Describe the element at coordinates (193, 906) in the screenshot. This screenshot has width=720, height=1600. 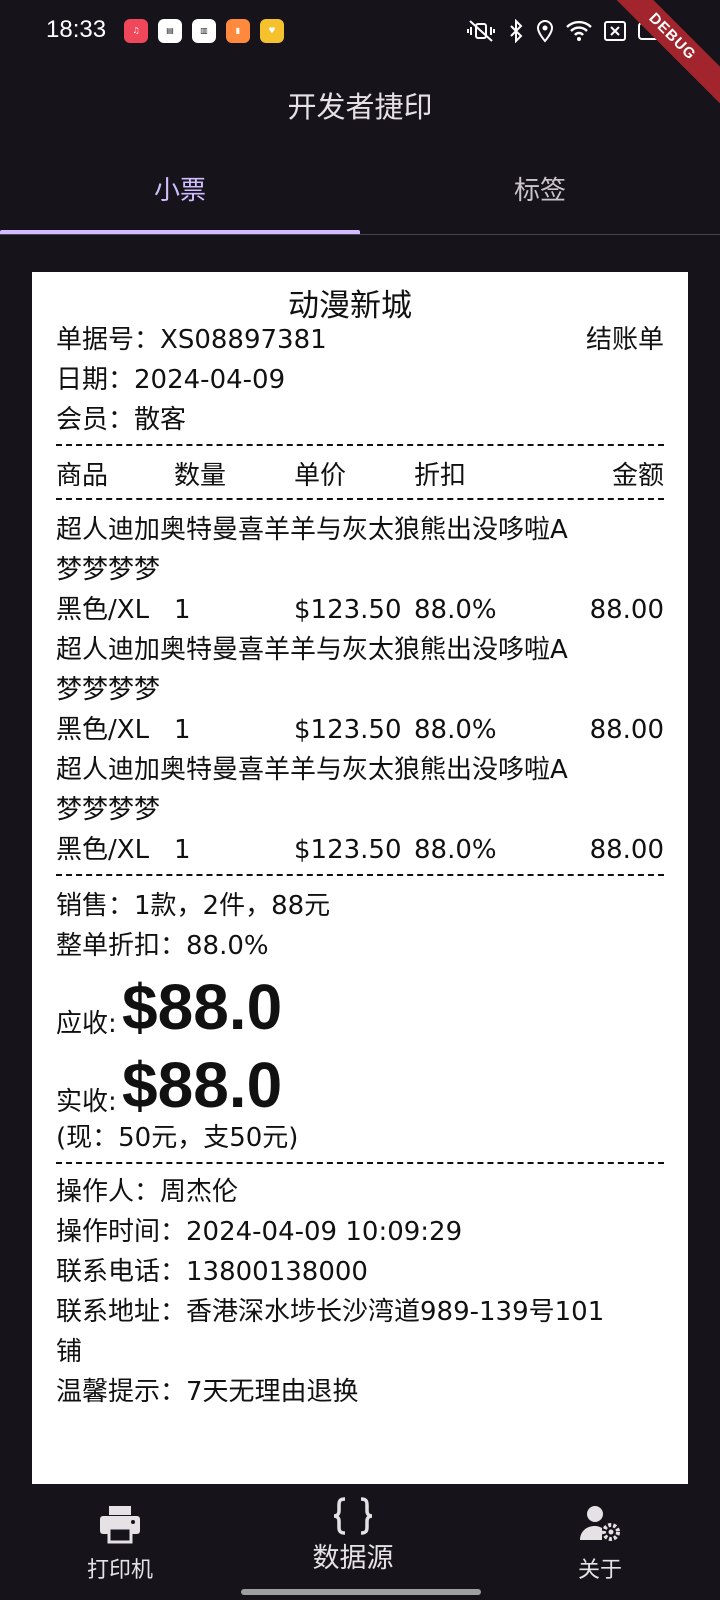
I see `sales-summary: 销售：1款，2件，88元` at that location.